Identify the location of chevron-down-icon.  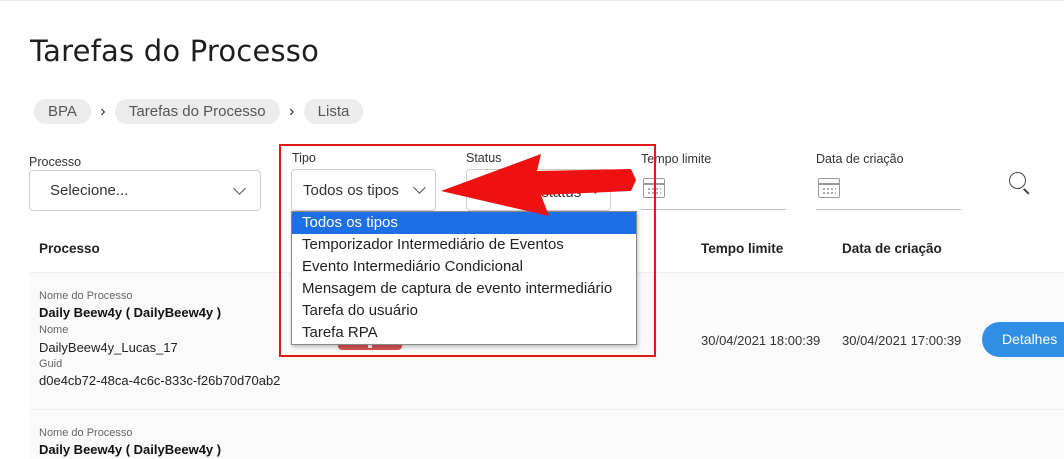
(239, 188).